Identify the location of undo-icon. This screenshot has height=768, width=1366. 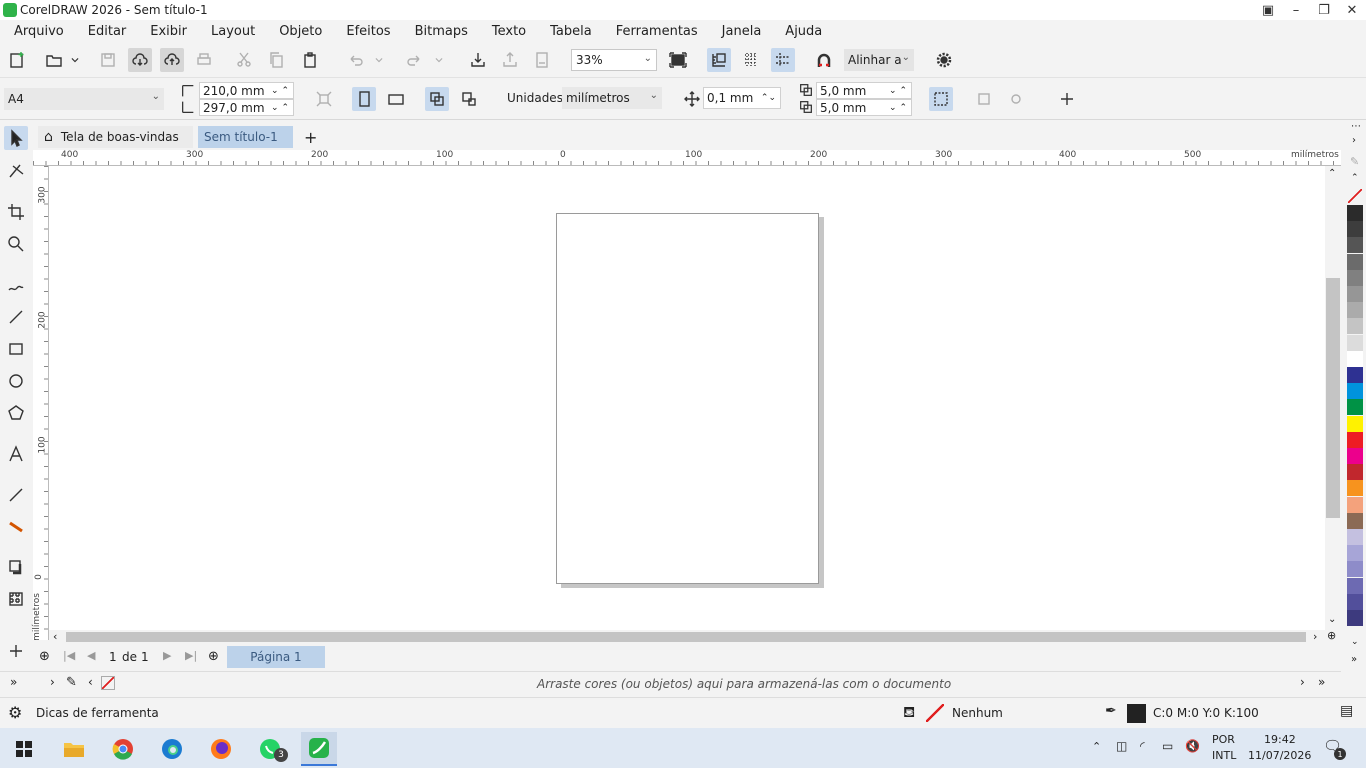
(356, 60).